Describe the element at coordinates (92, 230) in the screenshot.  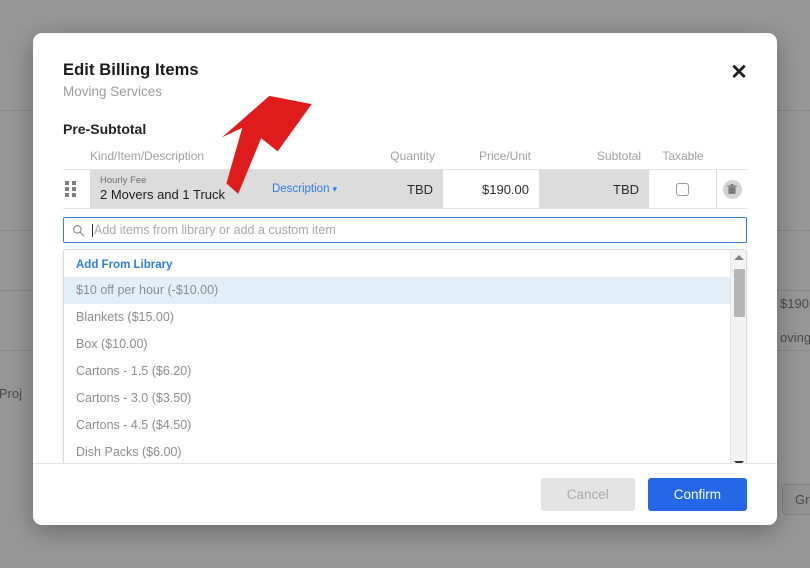
I see `text-cursor` at that location.